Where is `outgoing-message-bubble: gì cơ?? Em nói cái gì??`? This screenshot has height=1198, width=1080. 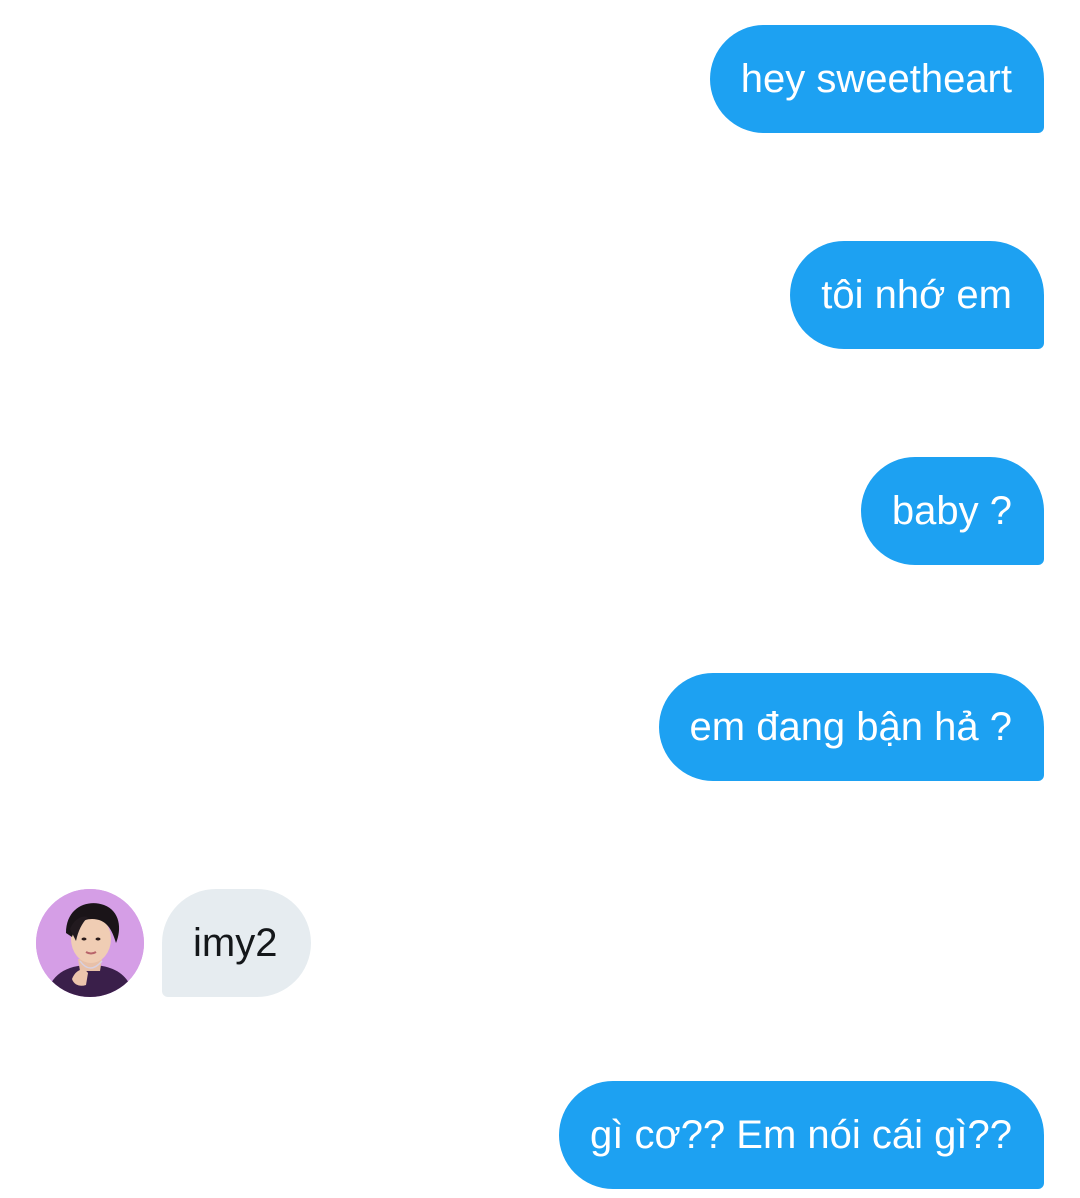 outgoing-message-bubble: gì cơ?? Em nói cái gì?? is located at coordinates (801, 1135).